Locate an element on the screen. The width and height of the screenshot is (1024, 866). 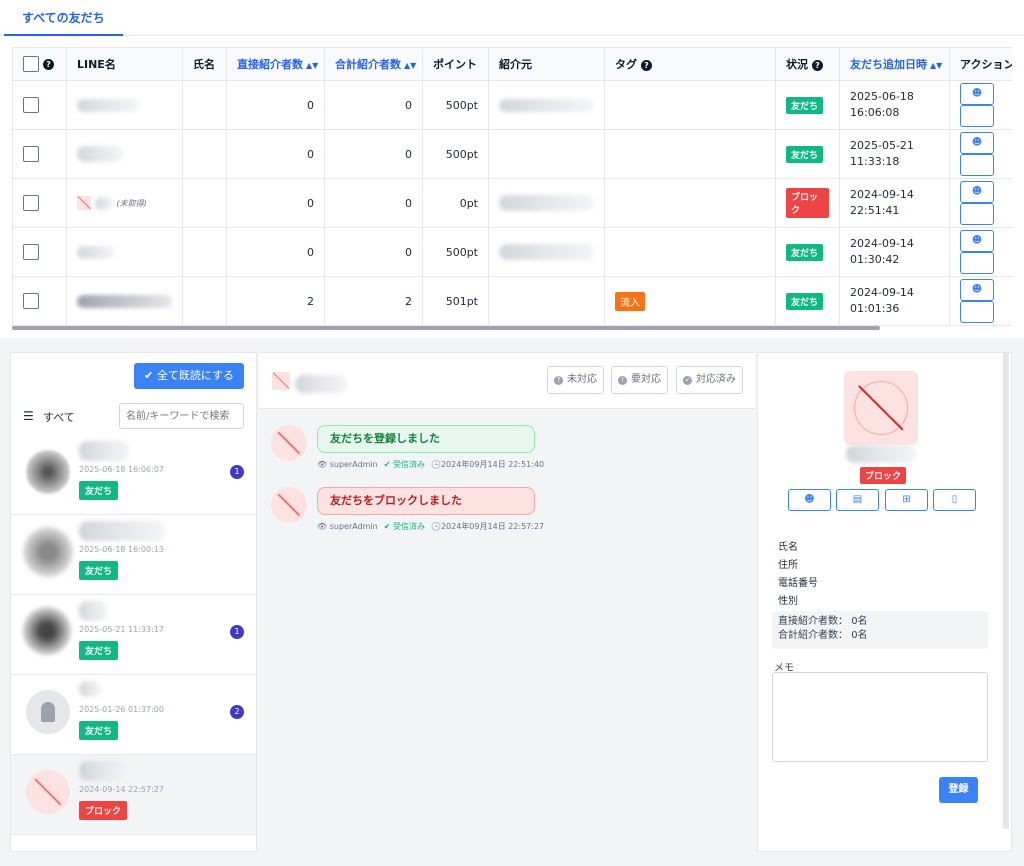
status-needs-action-button: ! 要対応 is located at coordinates (639, 380).